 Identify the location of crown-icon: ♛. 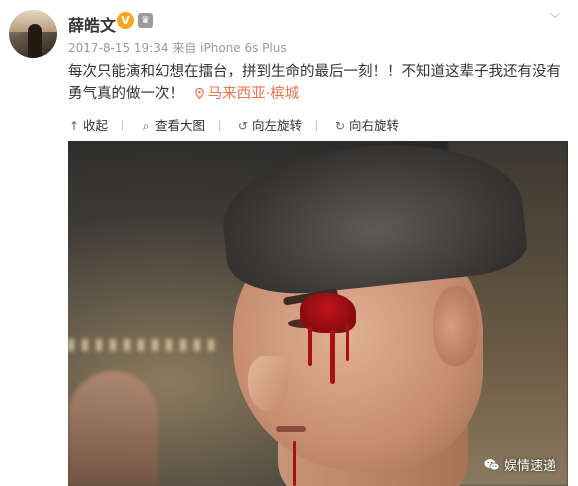
(145, 20).